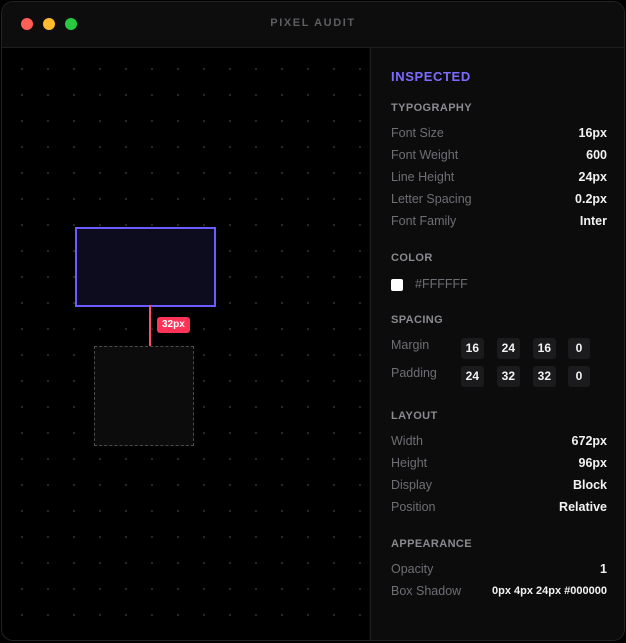  Describe the element at coordinates (411, 485) in the screenshot. I see `property-label: Display` at that location.